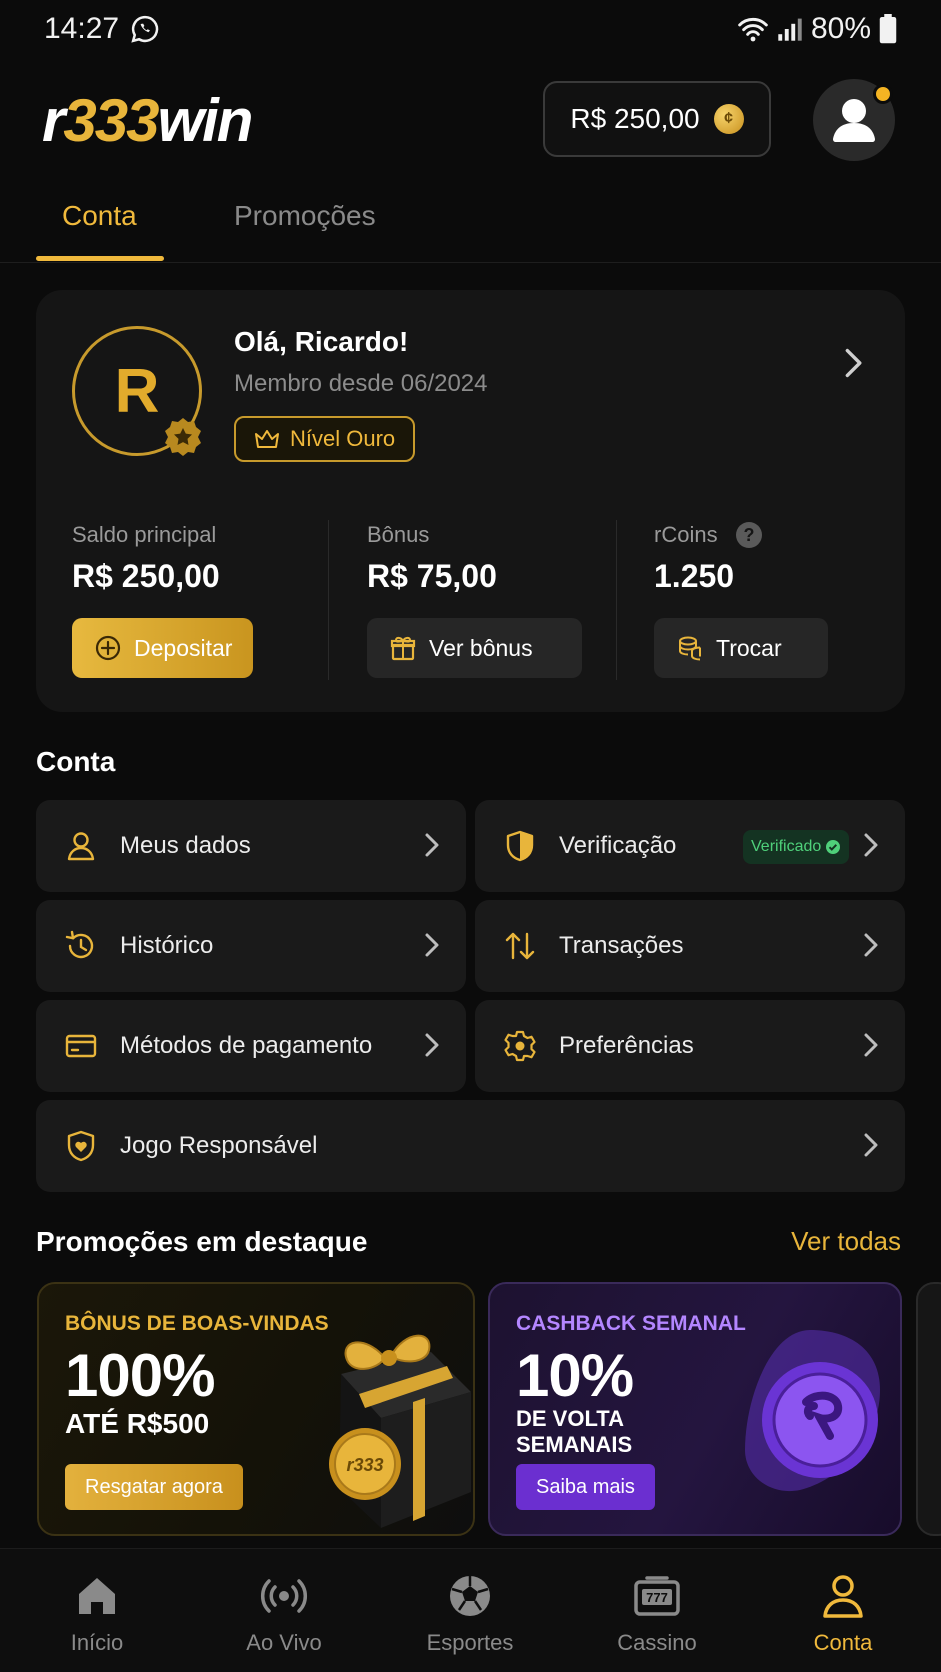  Describe the element at coordinates (197, 1323) in the screenshot. I see `promo-kicker: BÔNUS DE BOAS-VINDAS` at that location.